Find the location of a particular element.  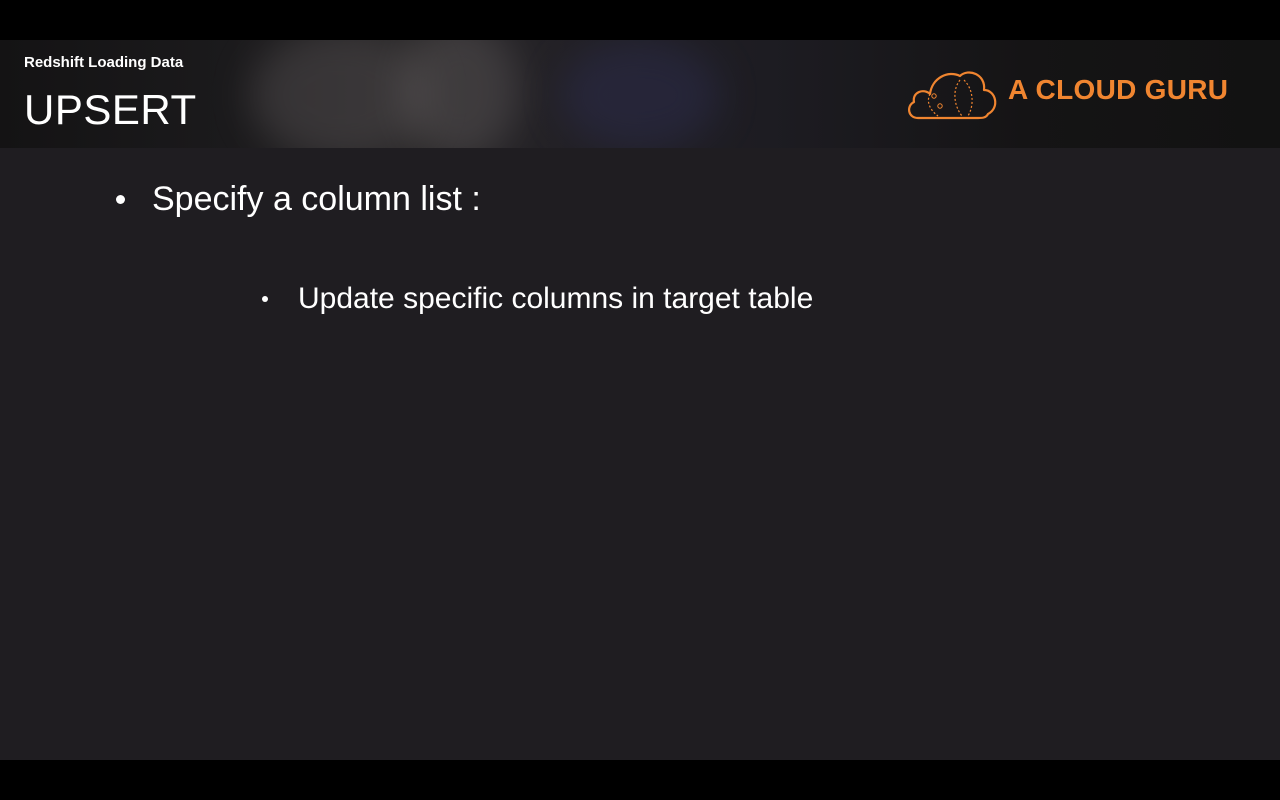

bullet-text-level1: Specify a column list : is located at coordinates (316, 198).